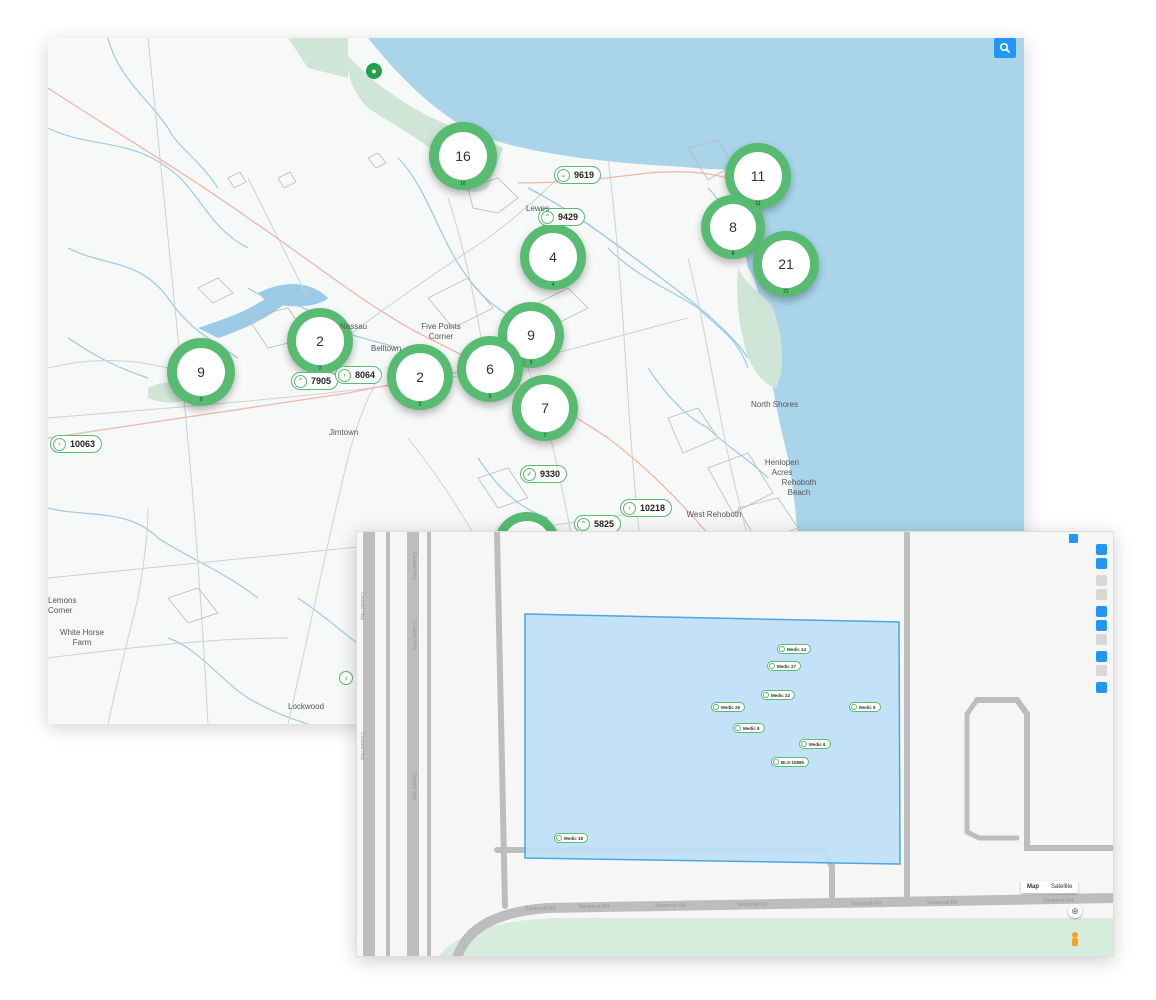  Describe the element at coordinates (749, 728) in the screenshot. I see `unit-marker: Medic 9` at that location.